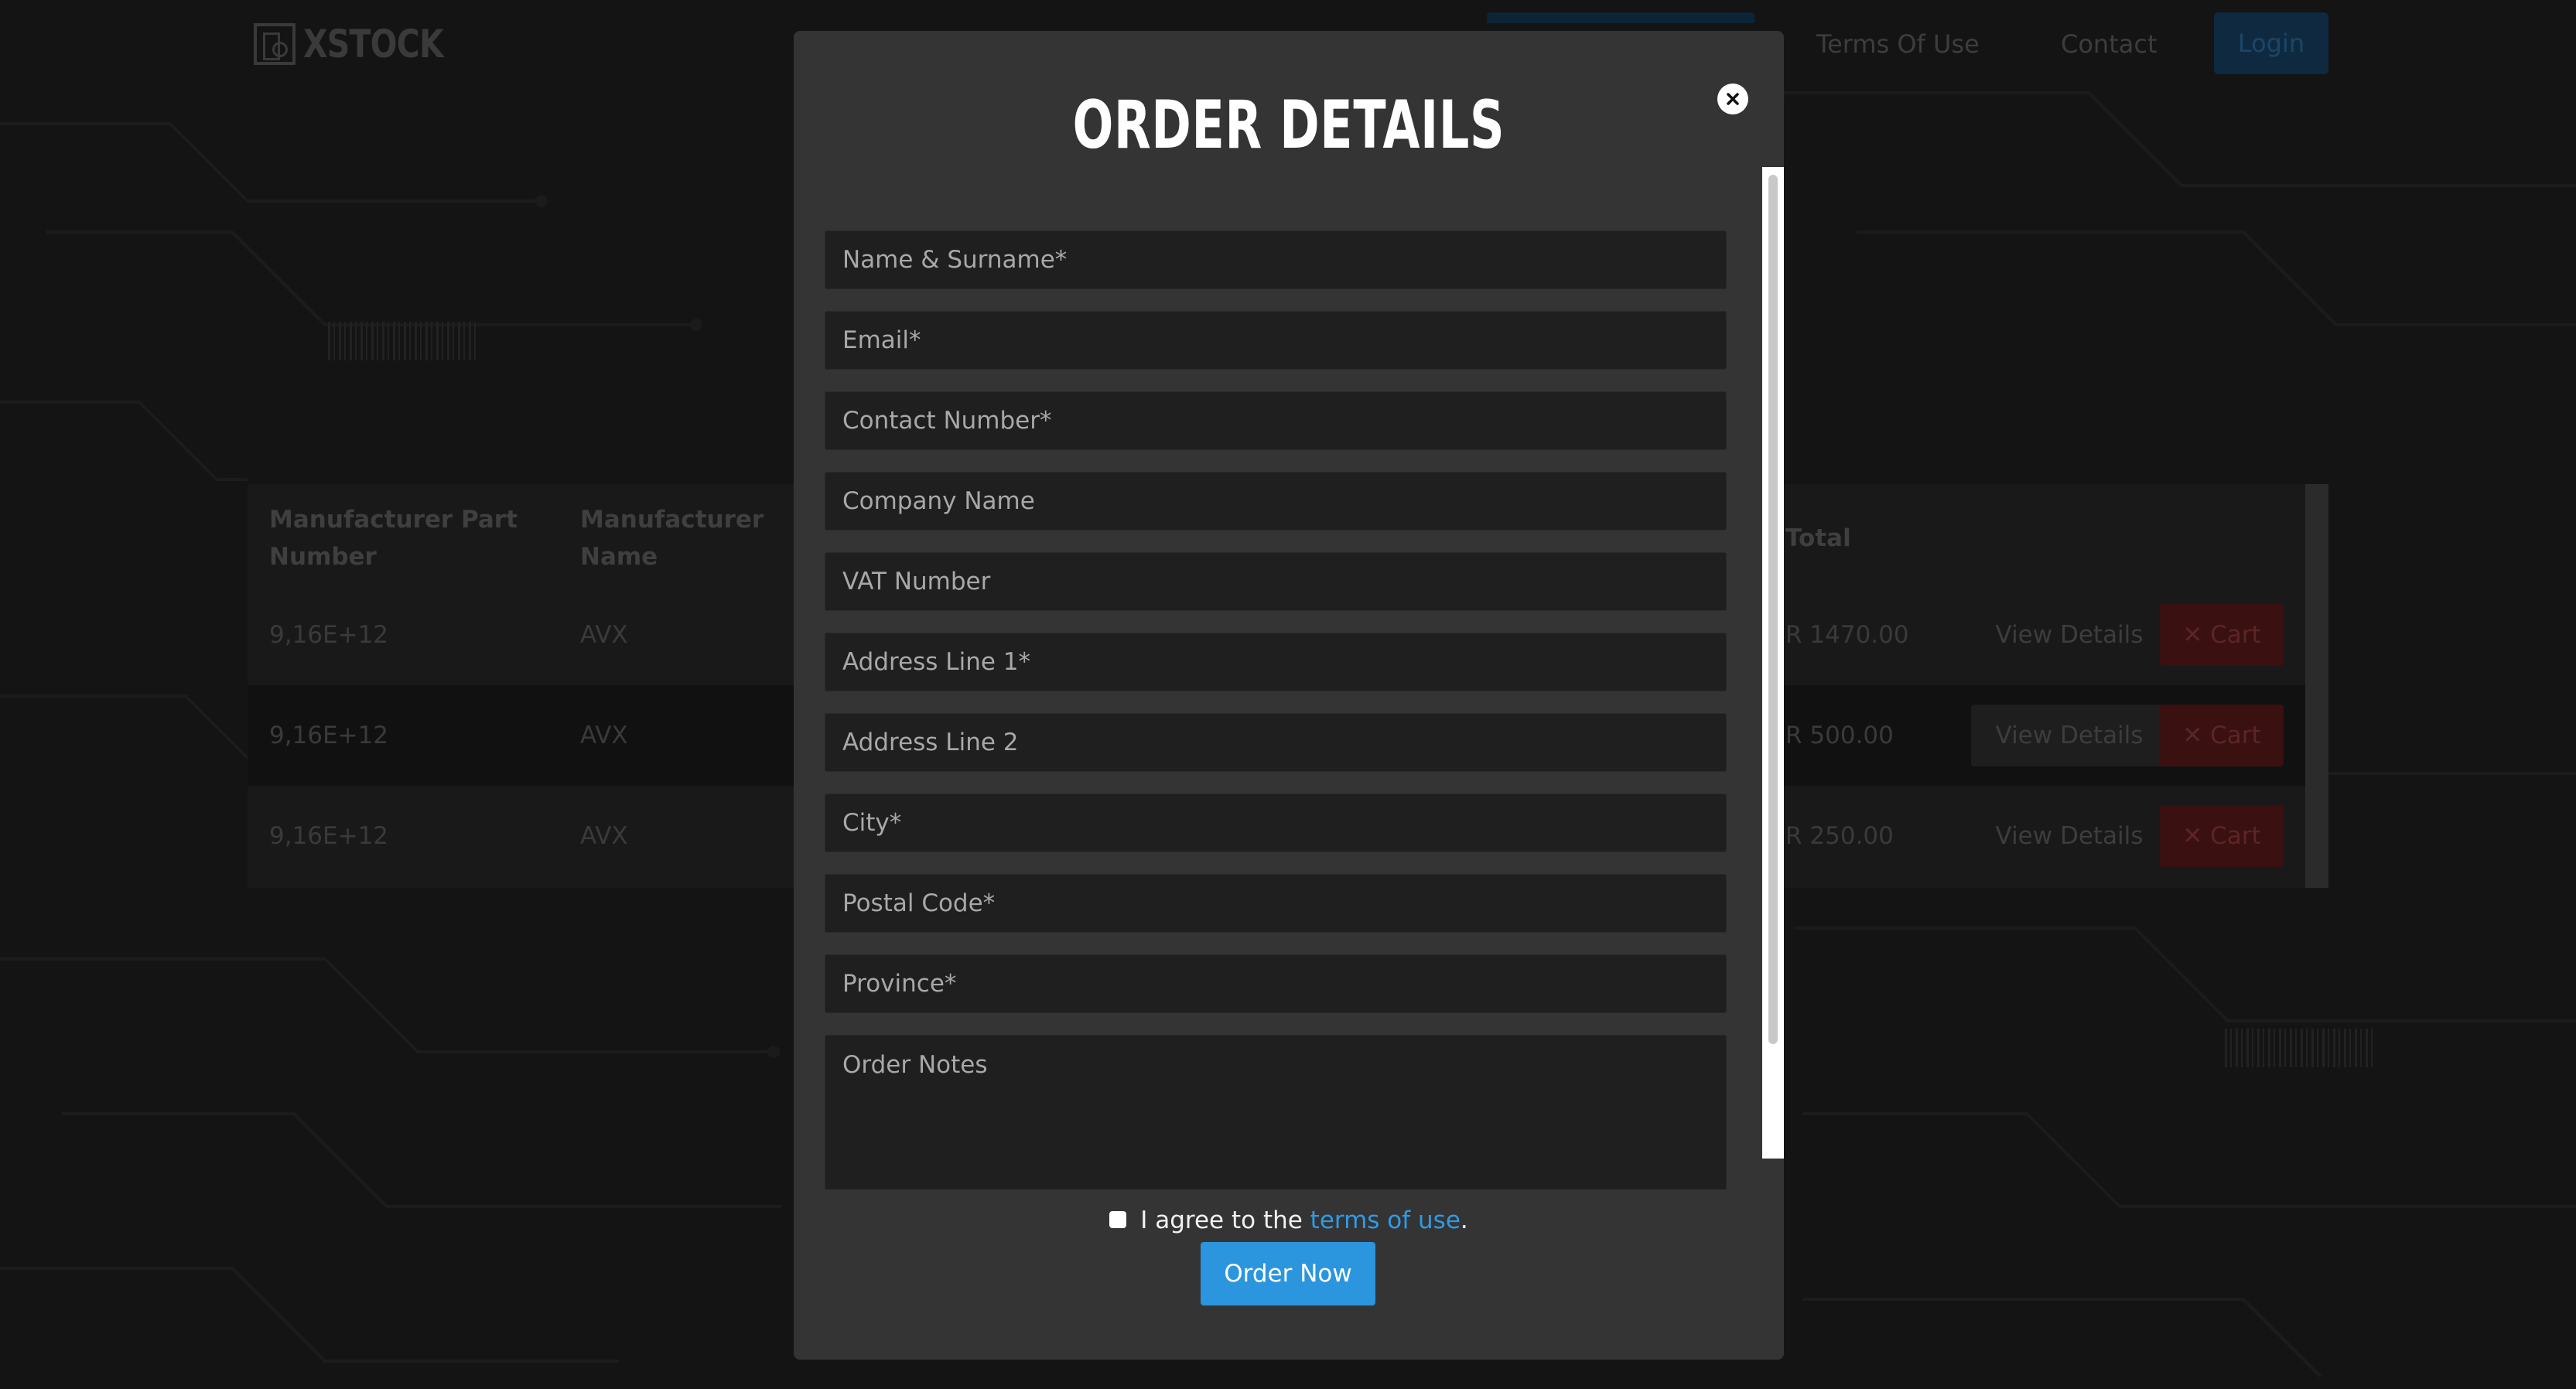 This screenshot has width=2576, height=1389. I want to click on nav-highlight, so click(1621, 17).